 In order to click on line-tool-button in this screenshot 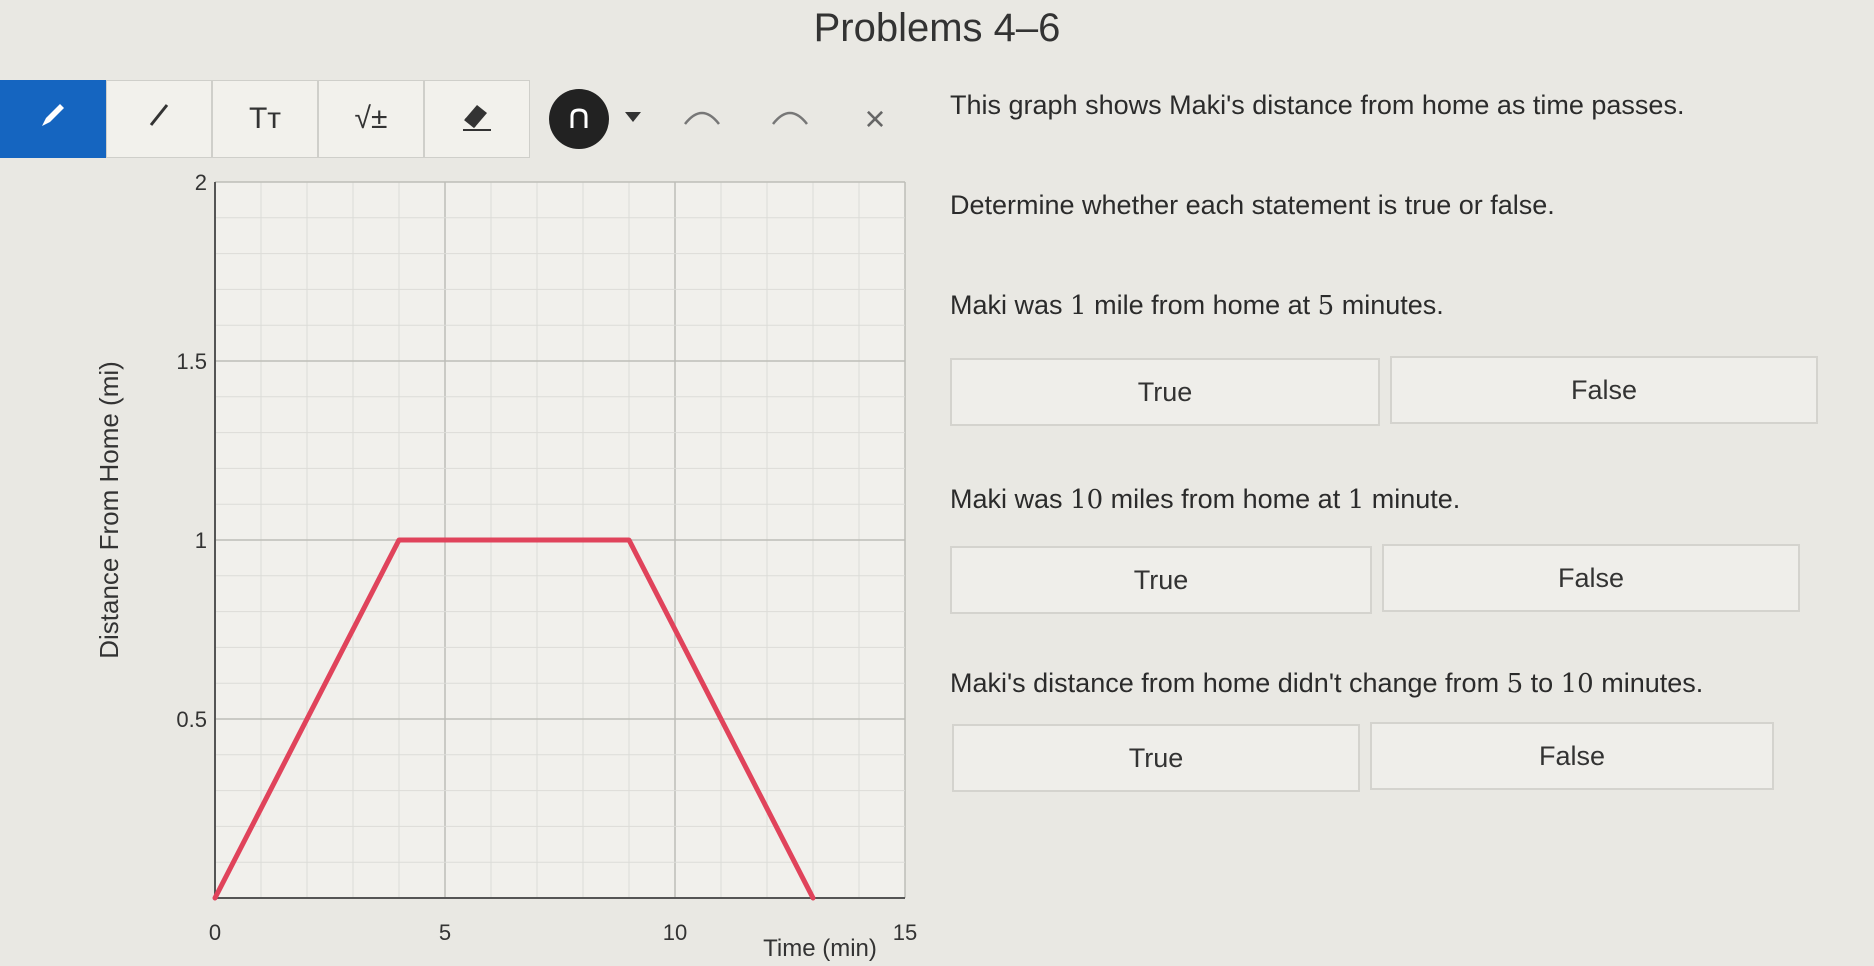, I will do `click(159, 119)`.